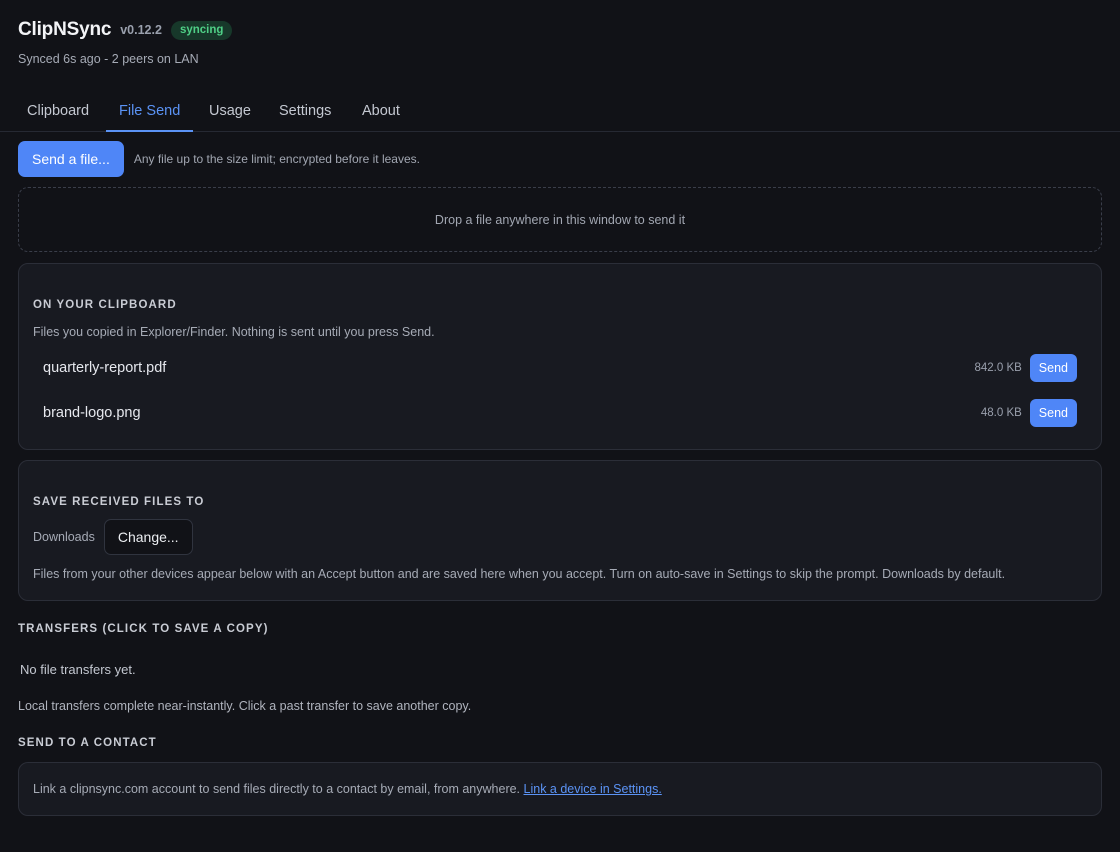  I want to click on app-version: v0.12.2, so click(141, 30).